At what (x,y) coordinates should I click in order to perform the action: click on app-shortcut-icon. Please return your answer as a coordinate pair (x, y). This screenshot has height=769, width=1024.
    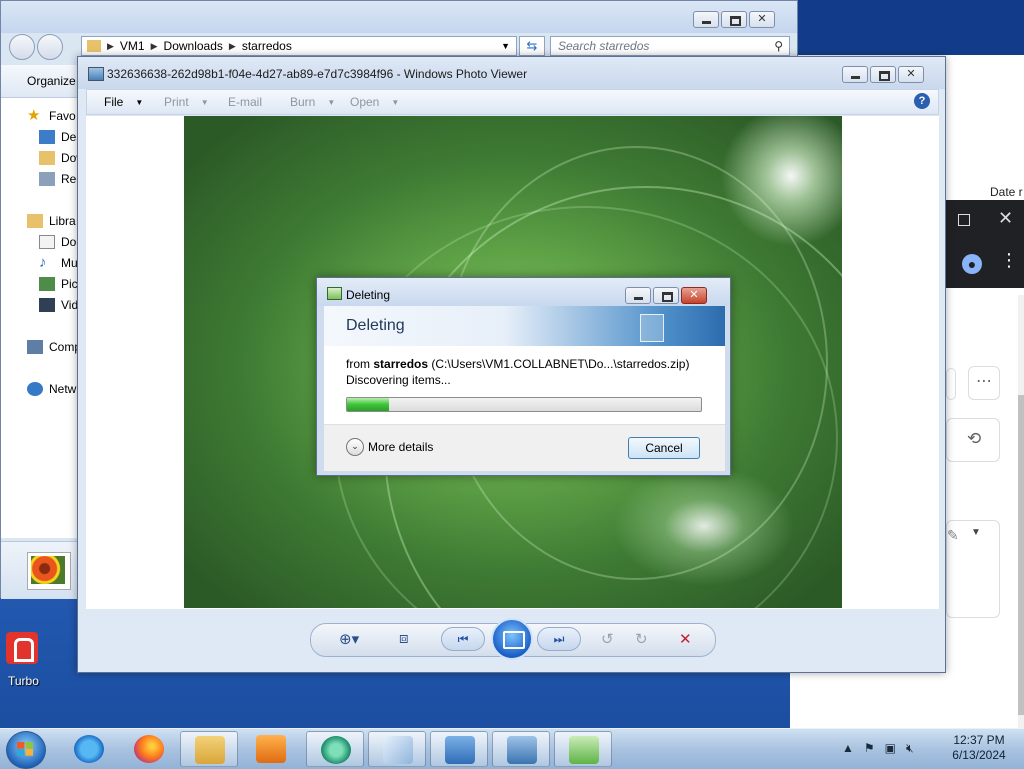
    Looking at the image, I should click on (22, 648).